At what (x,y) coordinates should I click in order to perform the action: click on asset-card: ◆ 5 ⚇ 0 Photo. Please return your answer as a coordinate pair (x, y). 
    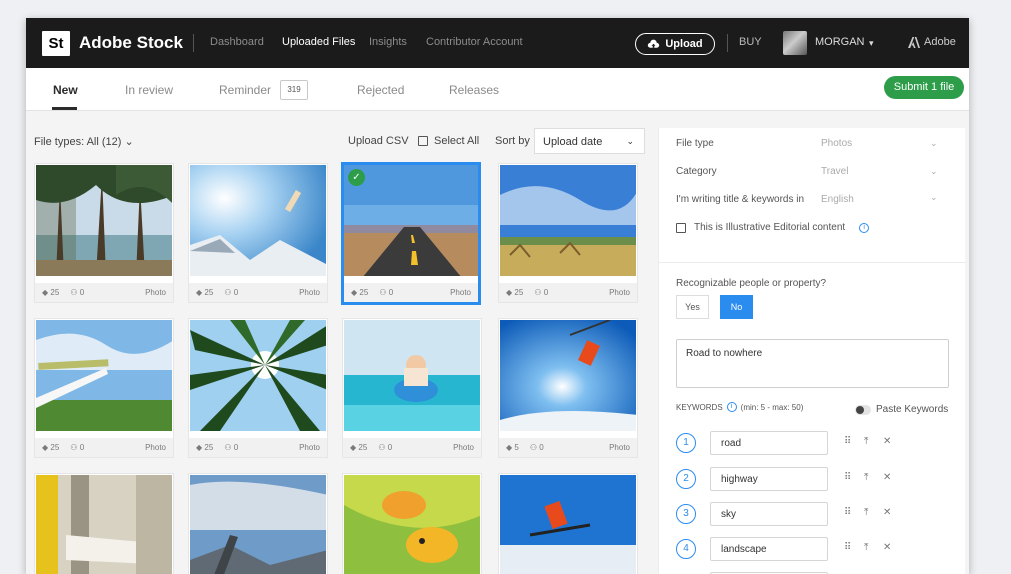
    Looking at the image, I should click on (568, 388).